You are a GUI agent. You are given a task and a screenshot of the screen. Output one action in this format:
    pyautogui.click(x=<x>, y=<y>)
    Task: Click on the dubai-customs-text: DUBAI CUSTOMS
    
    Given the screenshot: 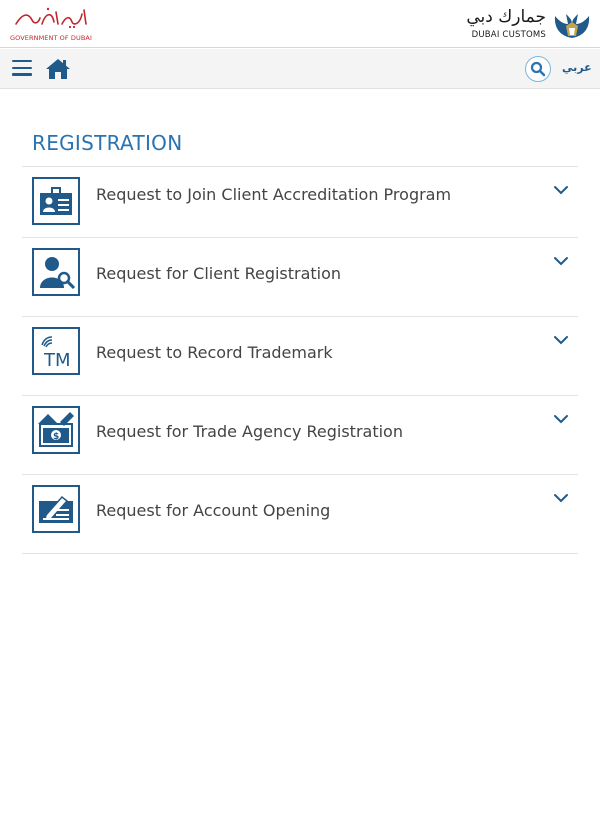 What is the action you would take?
    pyautogui.click(x=508, y=35)
    